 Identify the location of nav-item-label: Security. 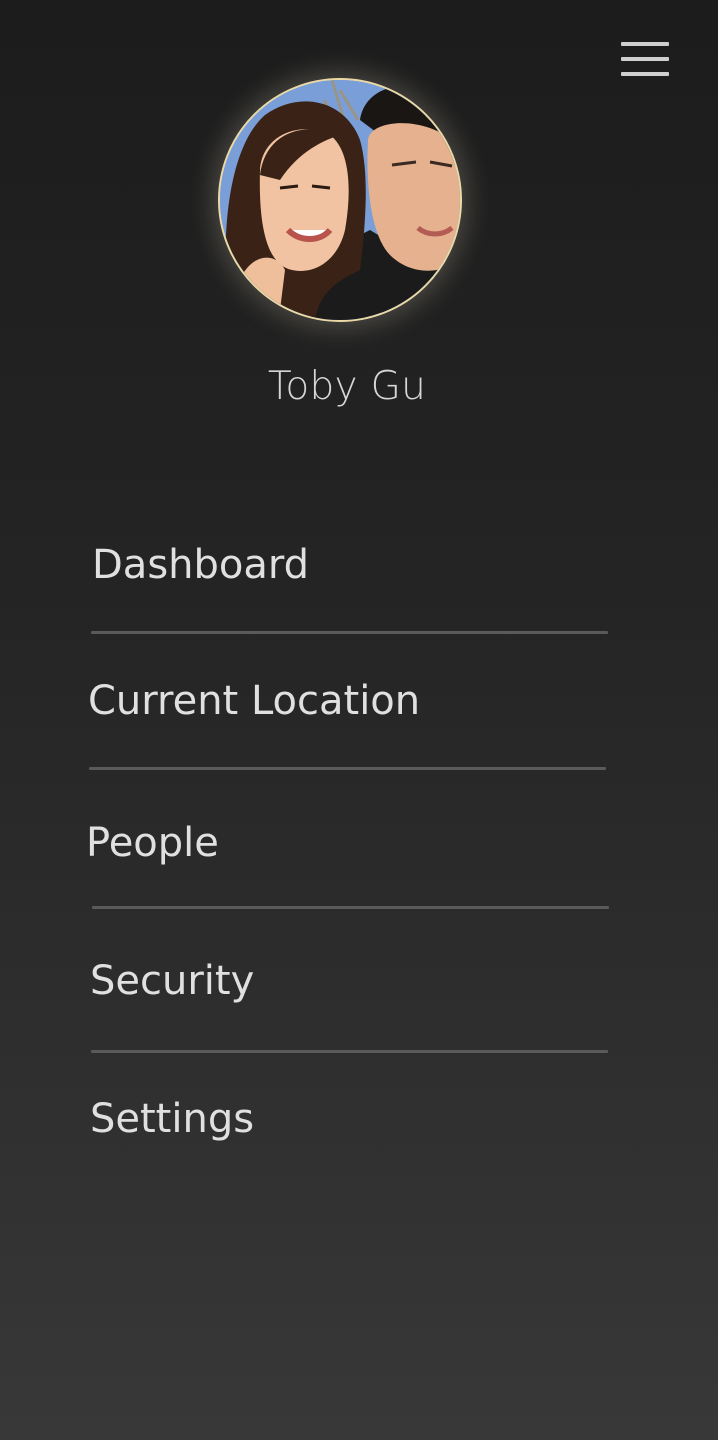
(172, 981).